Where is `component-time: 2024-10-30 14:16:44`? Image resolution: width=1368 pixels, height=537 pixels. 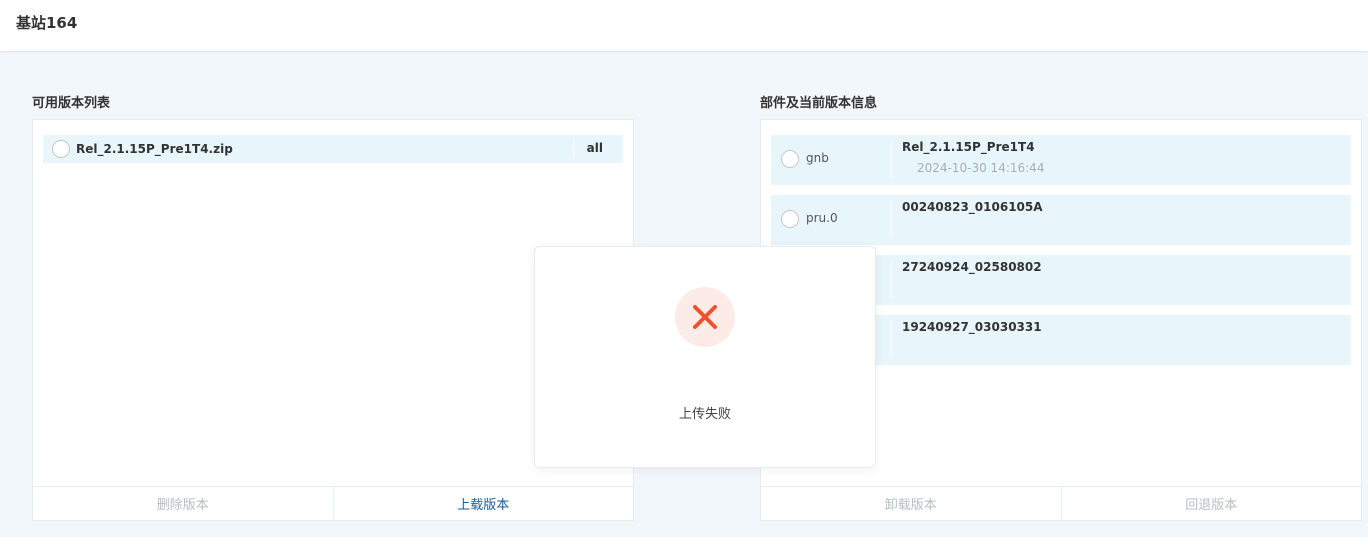 component-time: 2024-10-30 14:16:44 is located at coordinates (981, 168).